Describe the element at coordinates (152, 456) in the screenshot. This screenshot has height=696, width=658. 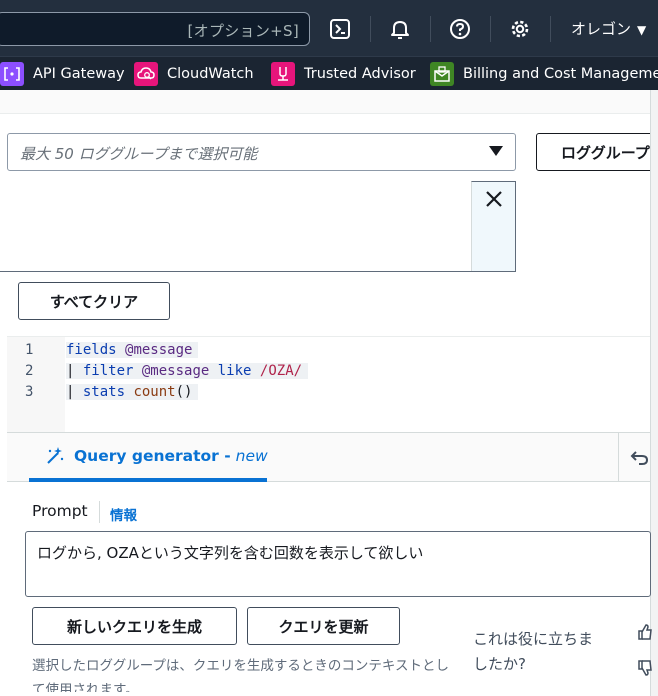
I see `tab-label: Query generator -` at that location.